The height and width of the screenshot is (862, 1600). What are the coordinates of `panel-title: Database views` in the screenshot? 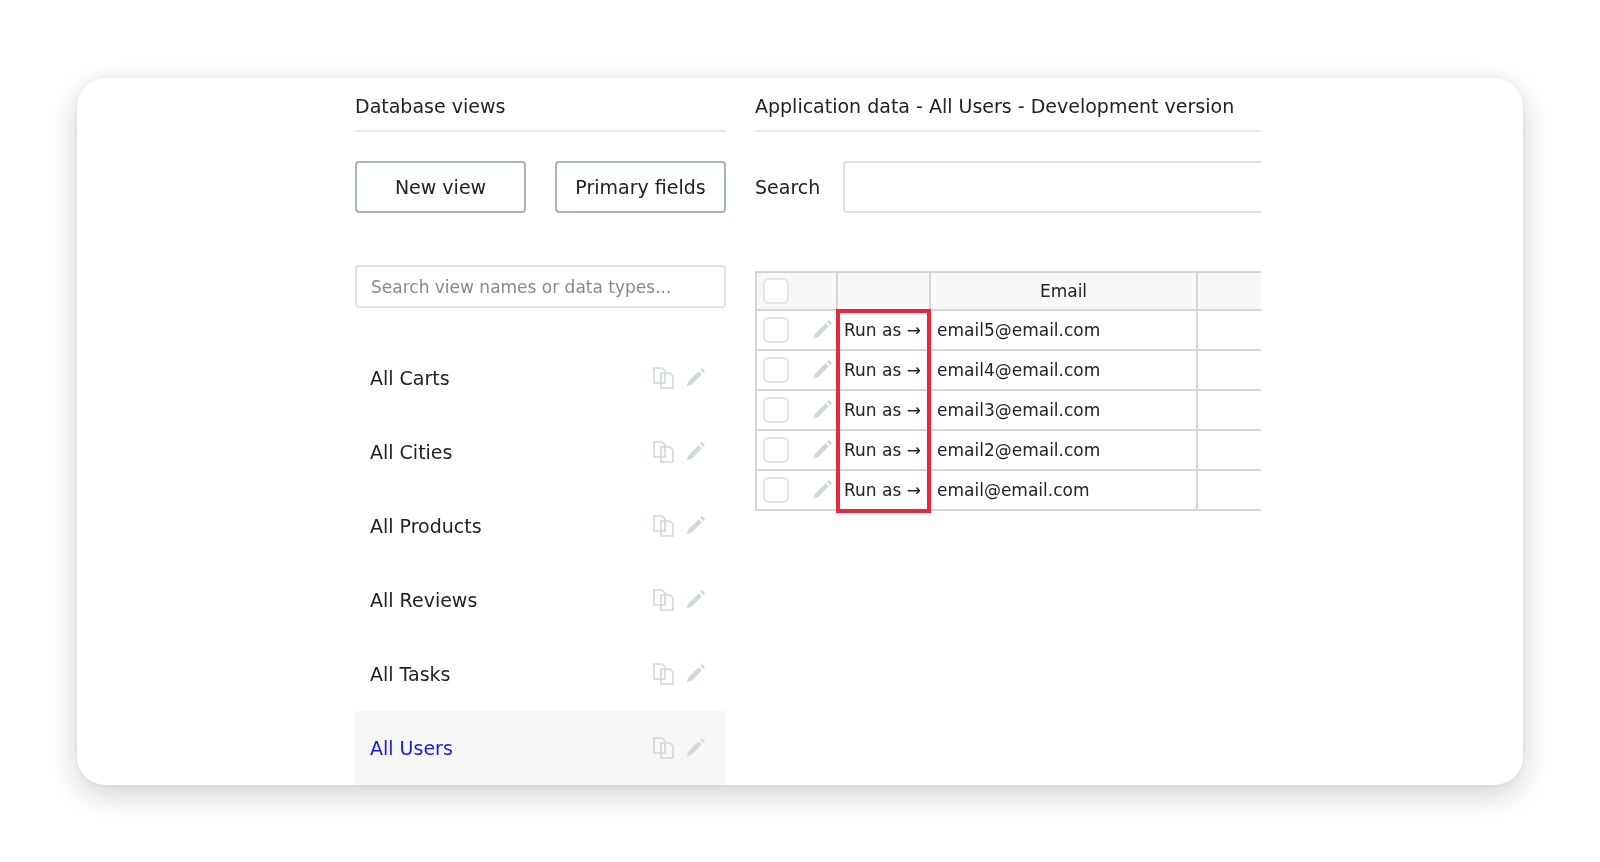 It's located at (540, 112).